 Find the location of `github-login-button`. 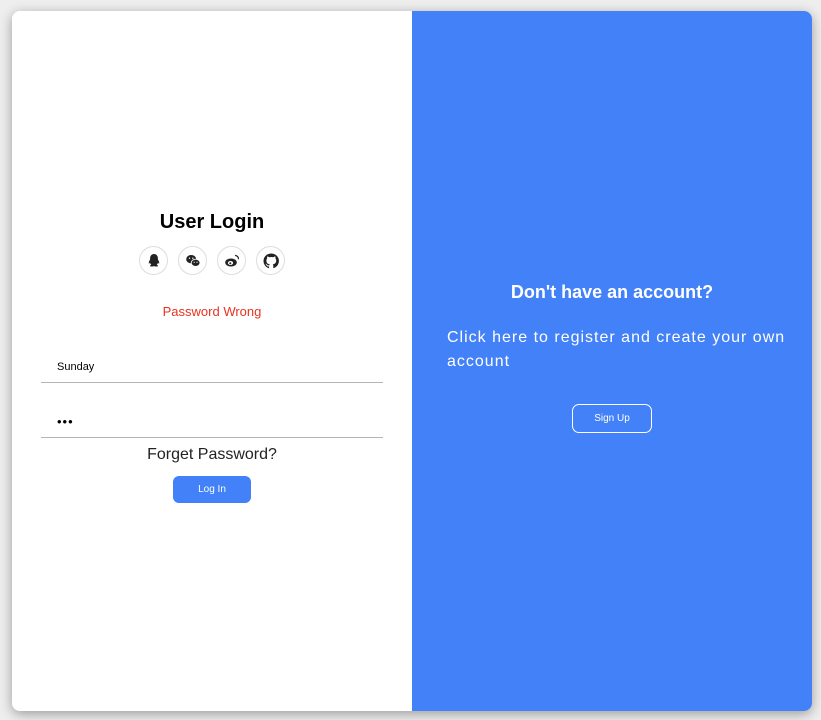

github-login-button is located at coordinates (270, 260).